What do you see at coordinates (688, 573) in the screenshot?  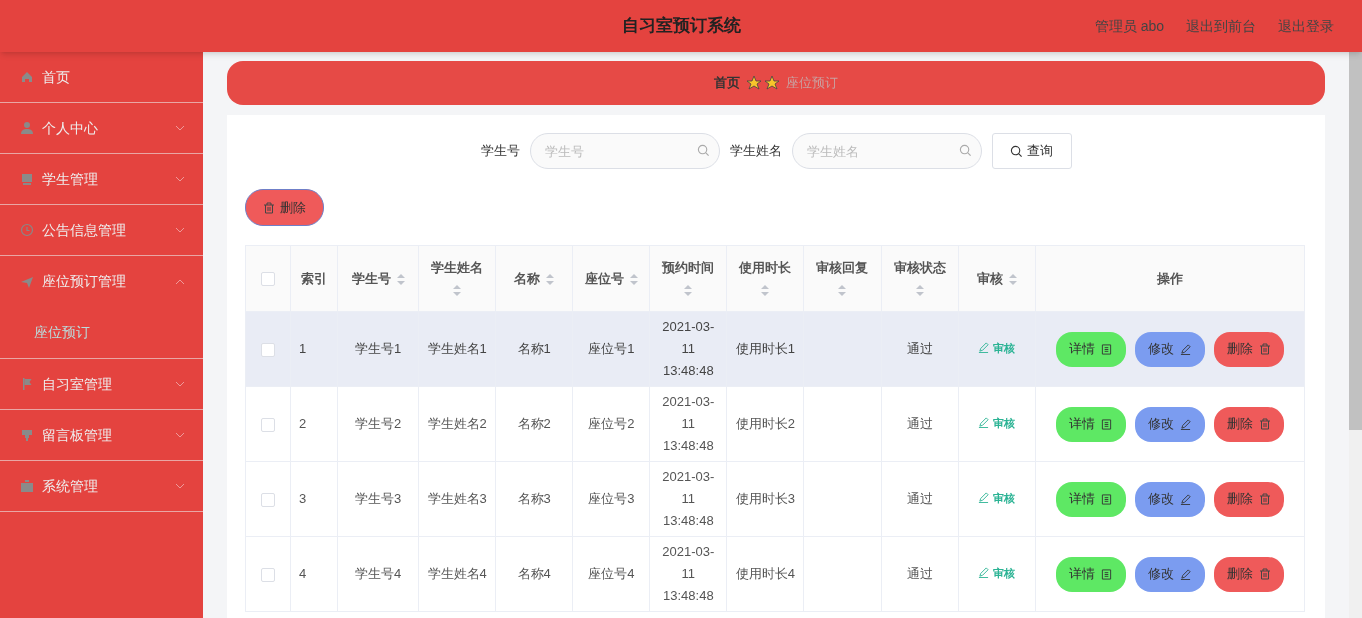 I see `table-cell: 2021-03-11 13:48:48` at bounding box center [688, 573].